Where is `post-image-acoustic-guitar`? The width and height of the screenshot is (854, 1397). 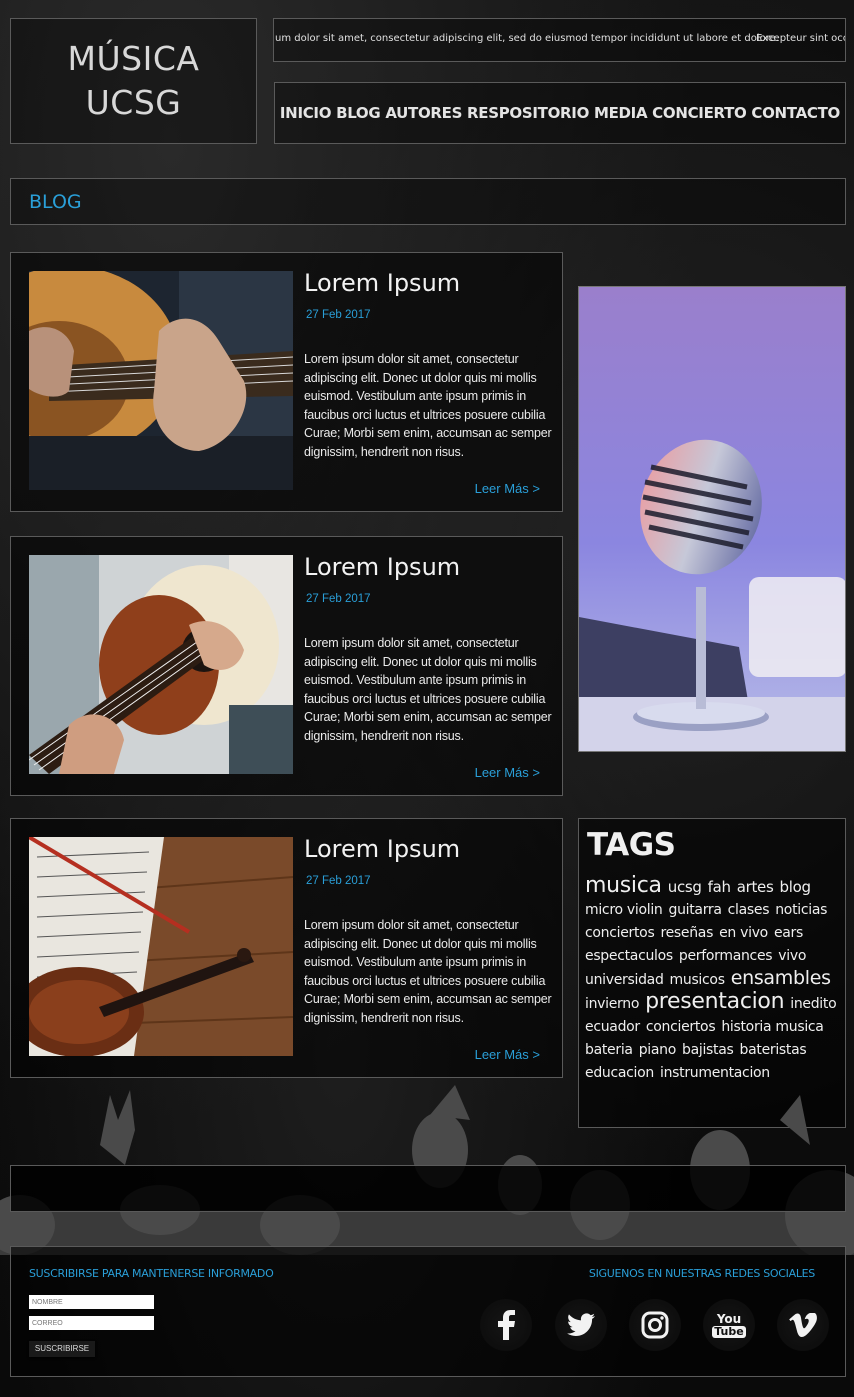
post-image-acoustic-guitar is located at coordinates (161, 664).